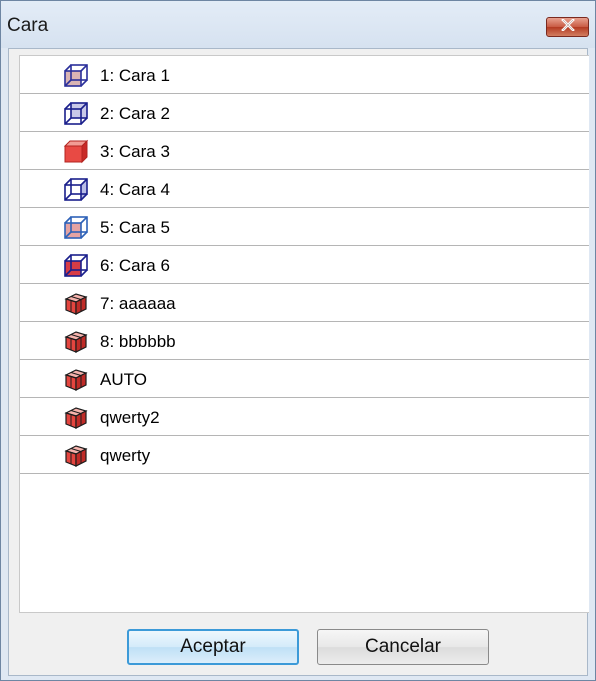  Describe the element at coordinates (304, 227) in the screenshot. I see `list-item: 5: Cara 5` at that location.